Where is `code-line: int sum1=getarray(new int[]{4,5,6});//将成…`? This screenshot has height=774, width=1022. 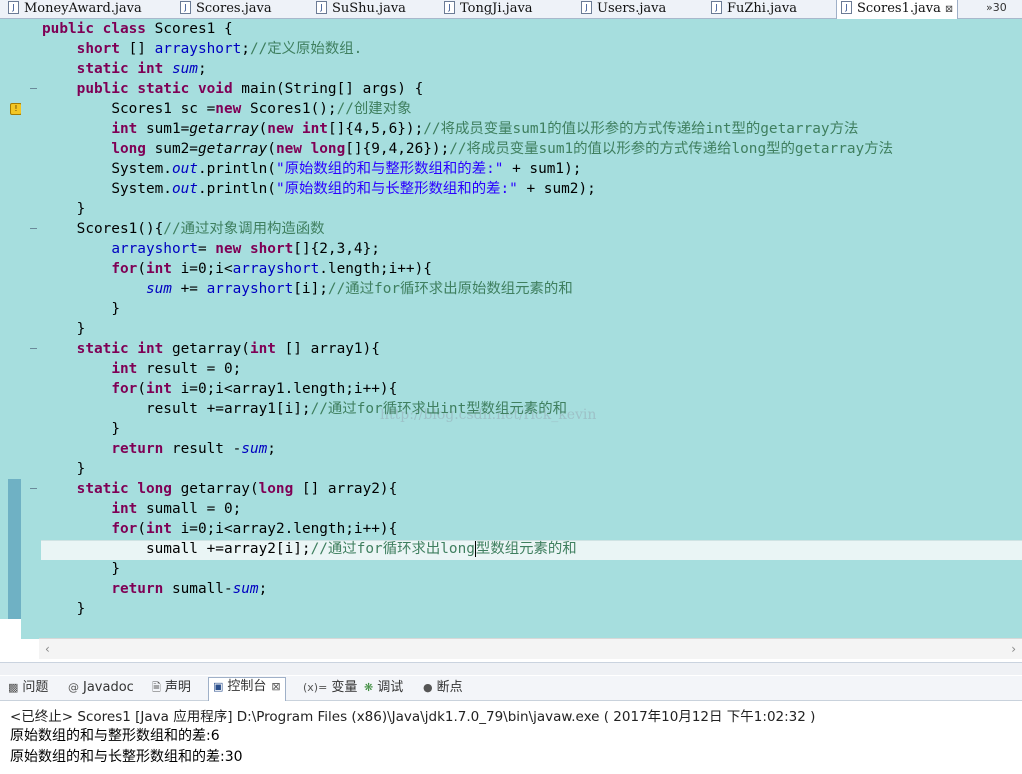 code-line: int sum1=getarray(new int[]{4,5,6});//将成… is located at coordinates (485, 129).